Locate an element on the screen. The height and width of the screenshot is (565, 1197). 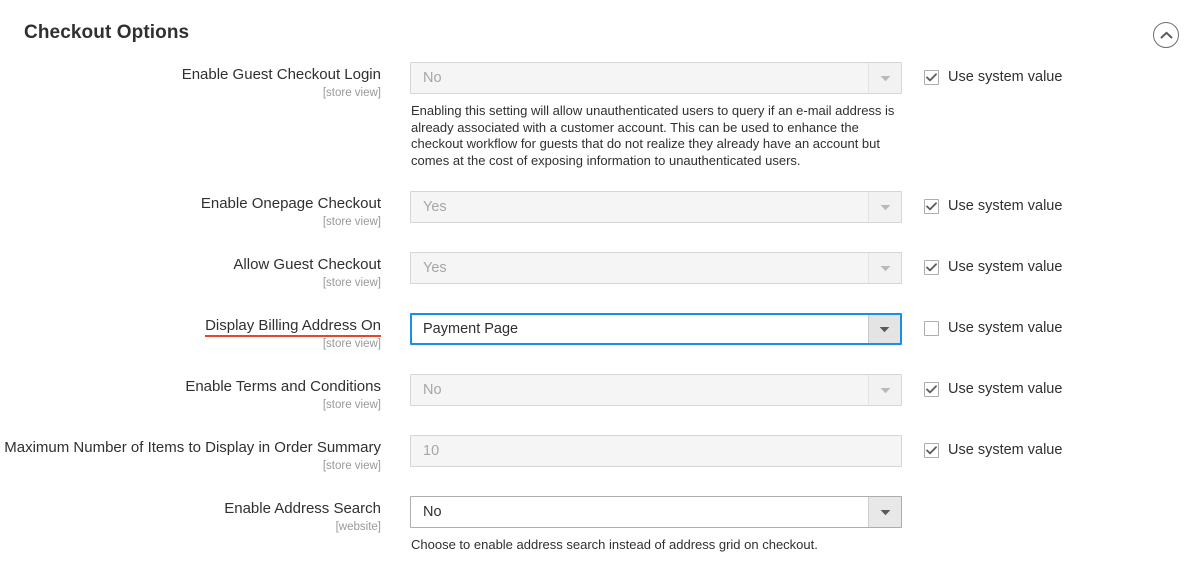
use-system-value-enable-guest-checkout-login: Use system value is located at coordinates (993, 77).